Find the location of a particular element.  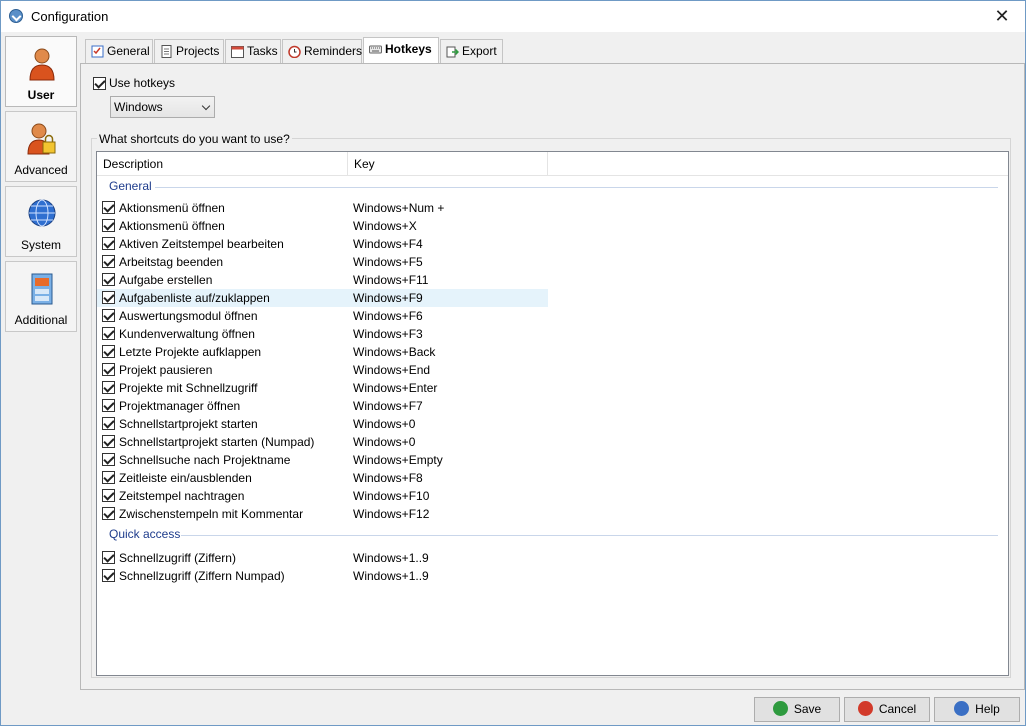

help-button: Help is located at coordinates (977, 709).